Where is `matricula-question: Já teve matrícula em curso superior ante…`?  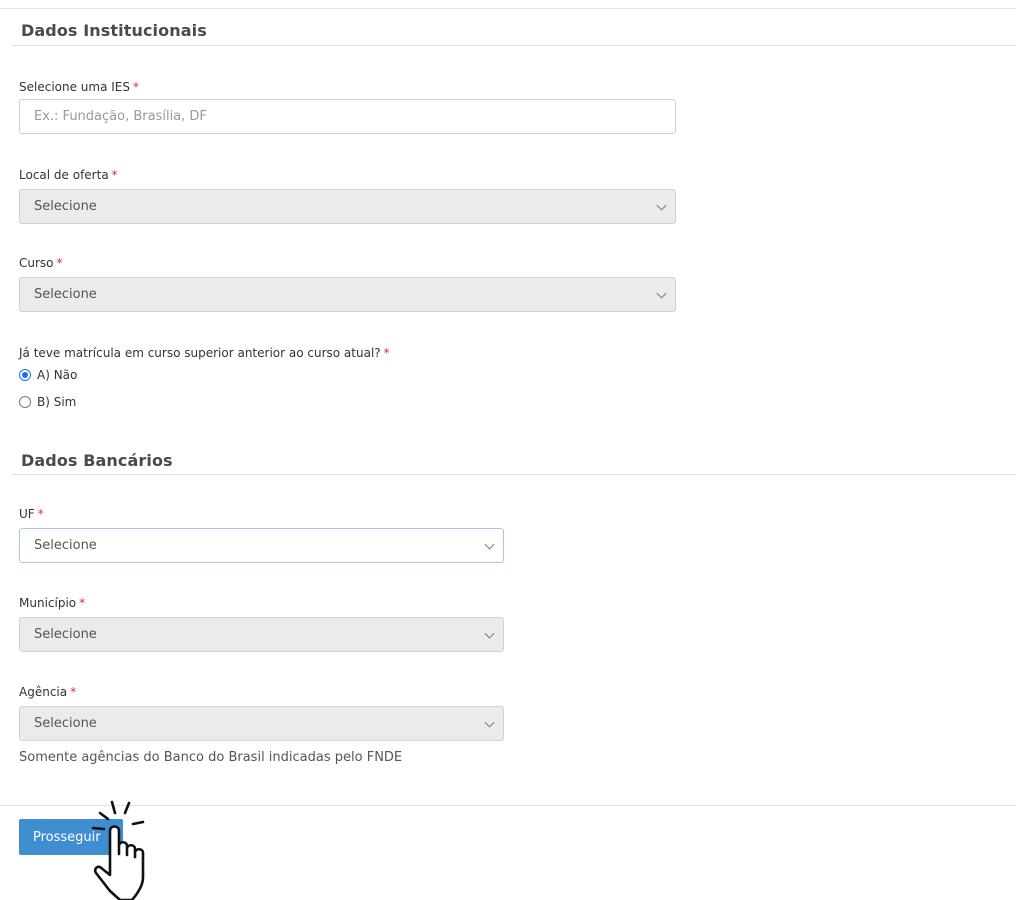 matricula-question: Já teve matrícula em curso superior ante… is located at coordinates (204, 353).